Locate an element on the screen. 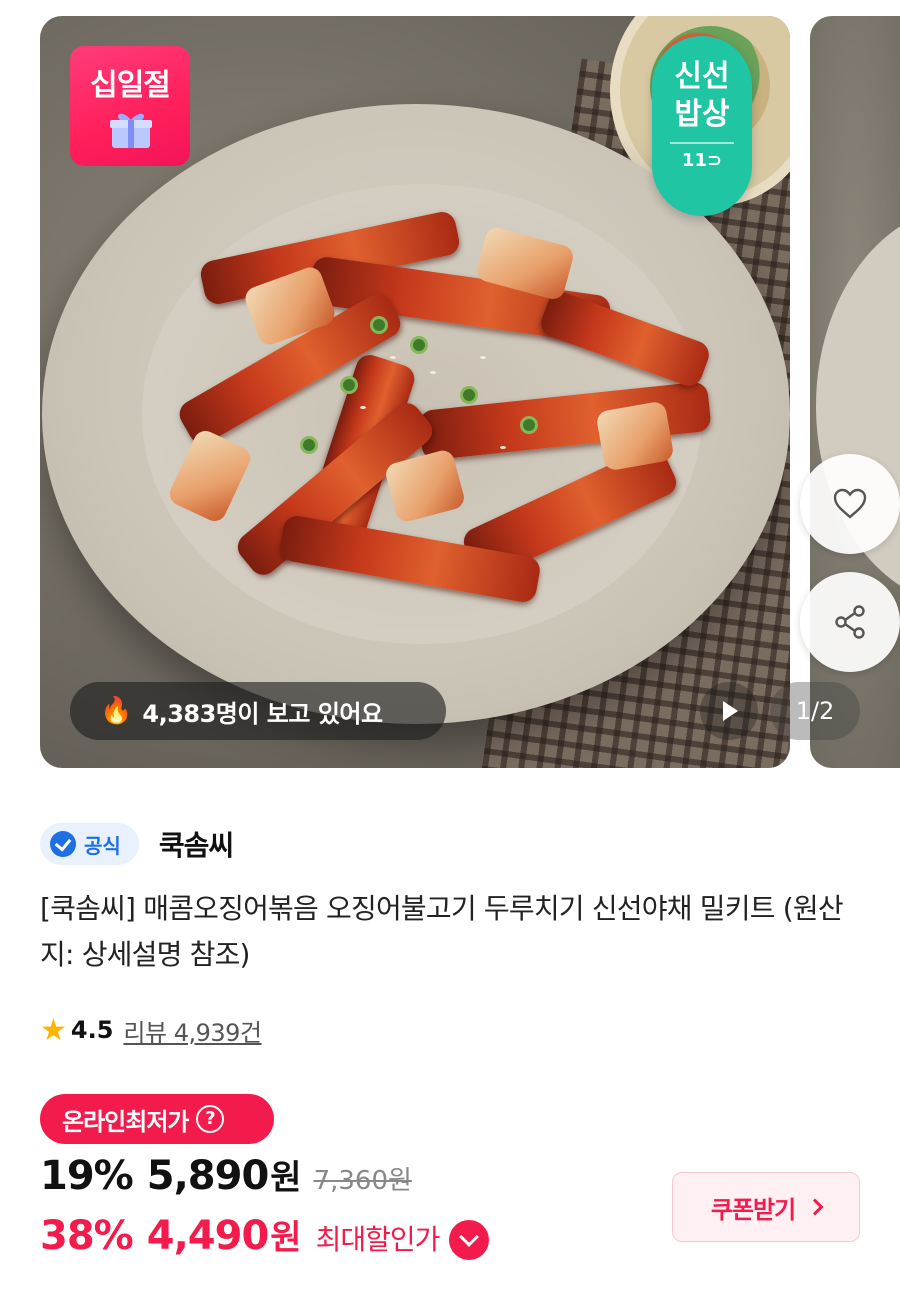 This screenshot has height=1292, width=900. help-icon: ? is located at coordinates (210, 1119).